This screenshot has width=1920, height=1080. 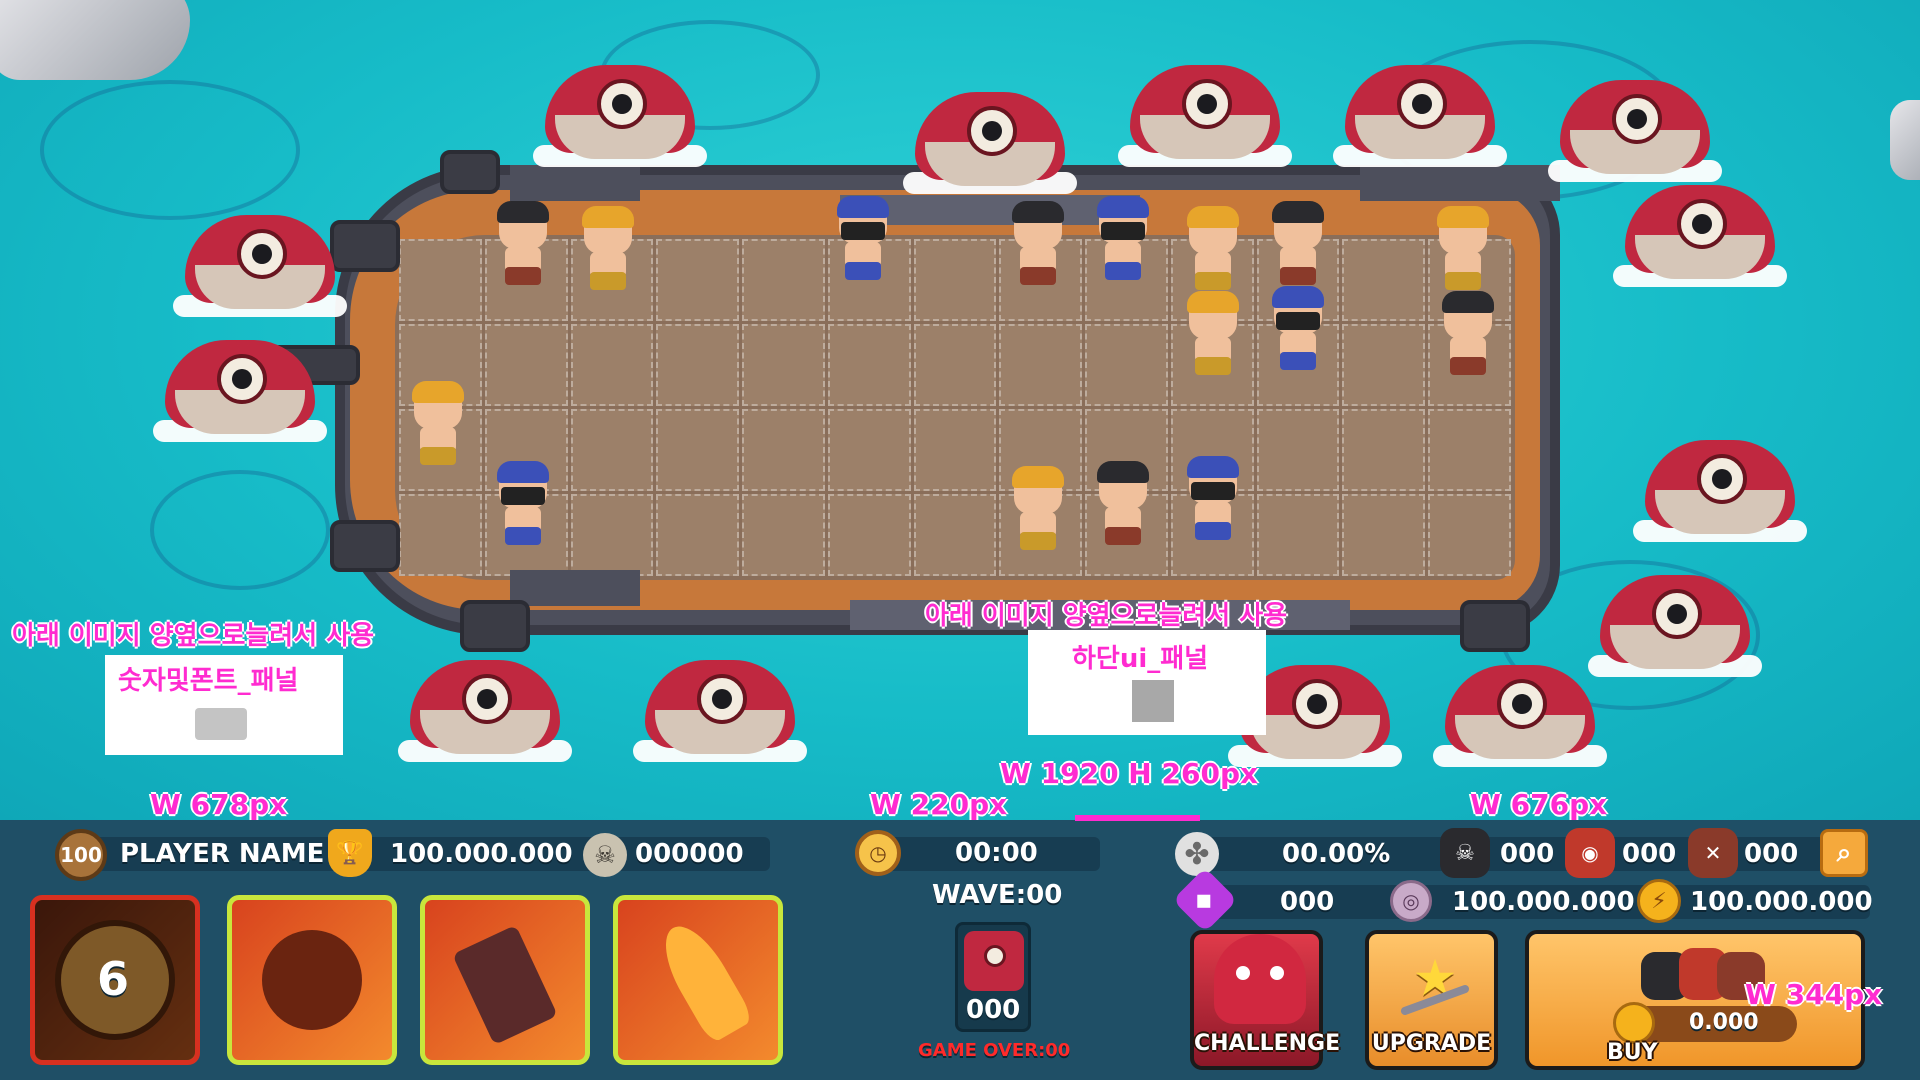 I want to click on timer-value: 00:00, so click(x=996, y=853).